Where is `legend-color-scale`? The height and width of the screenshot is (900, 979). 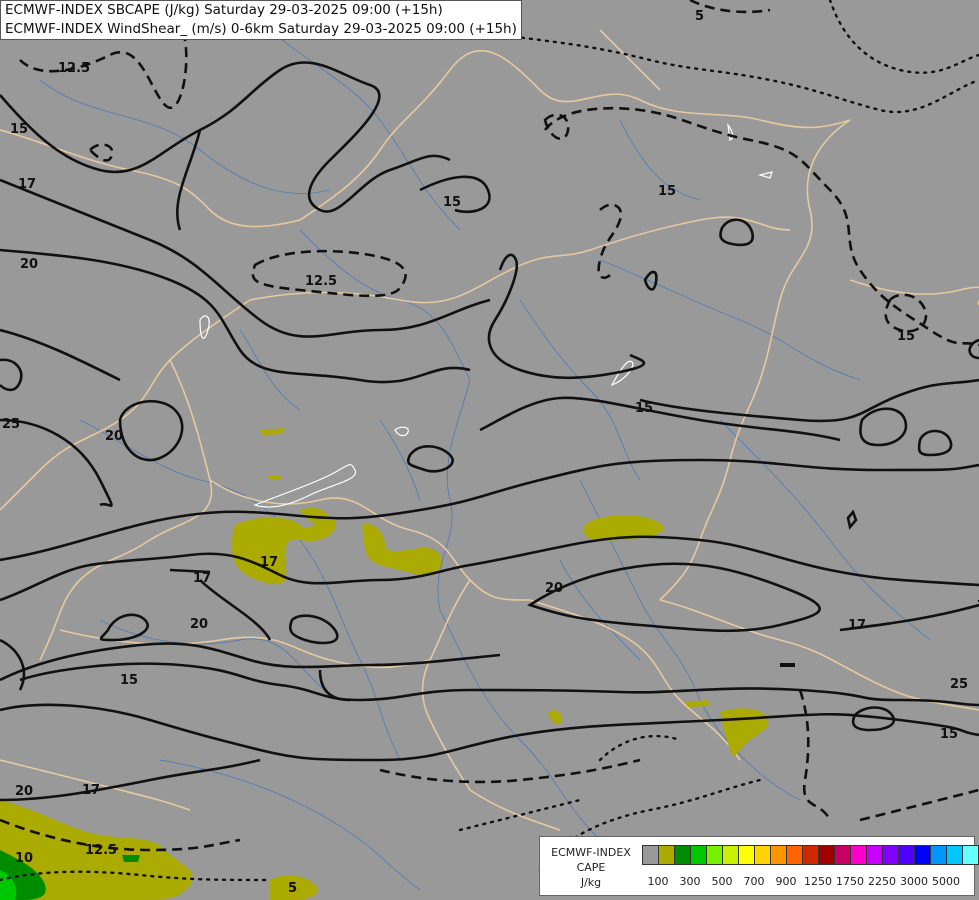
legend-color-scale is located at coordinates (810, 856).